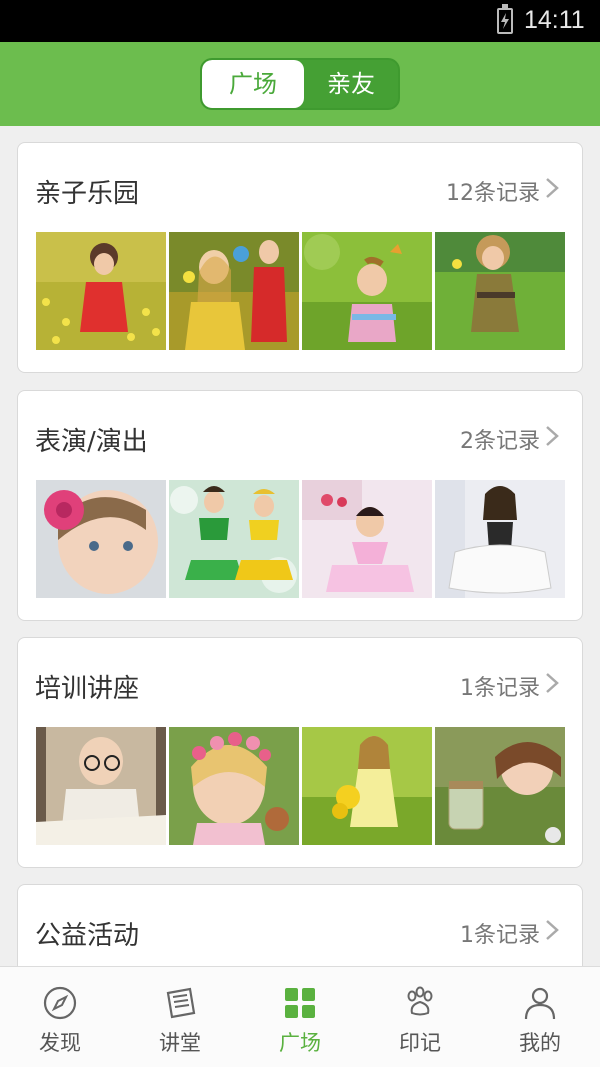 This screenshot has height=1067, width=600. What do you see at coordinates (300, 1043) in the screenshot?
I see `nav-label: 广场` at bounding box center [300, 1043].